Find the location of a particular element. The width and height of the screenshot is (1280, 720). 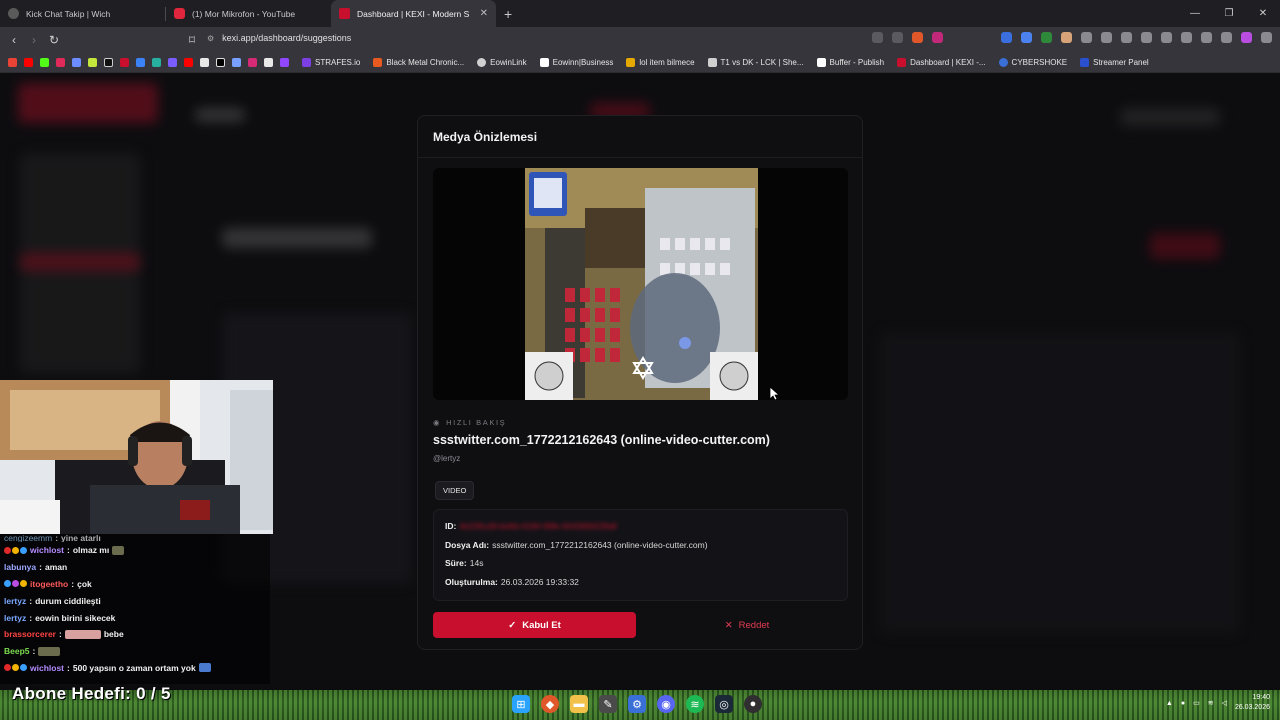

pin-tool-icon: ✎ is located at coordinates (608, 704).